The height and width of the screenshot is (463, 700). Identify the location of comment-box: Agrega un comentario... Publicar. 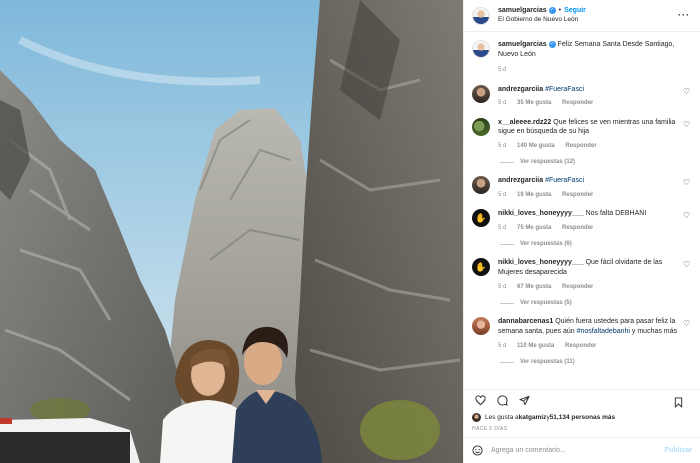
(582, 450).